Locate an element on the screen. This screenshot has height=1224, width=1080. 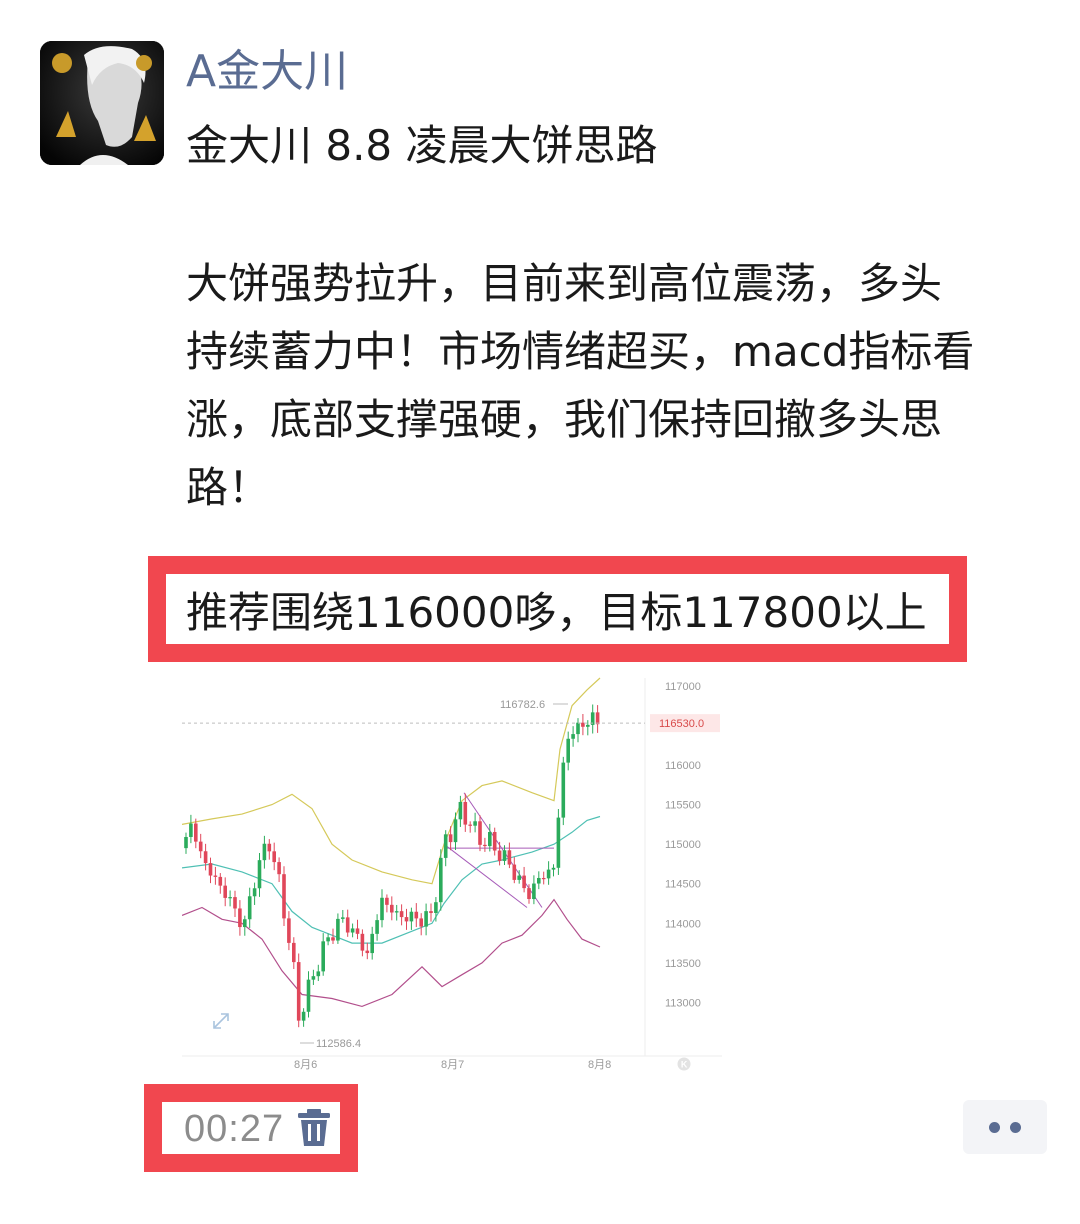
x-tick-label: 8月8 is located at coordinates (599, 1065).